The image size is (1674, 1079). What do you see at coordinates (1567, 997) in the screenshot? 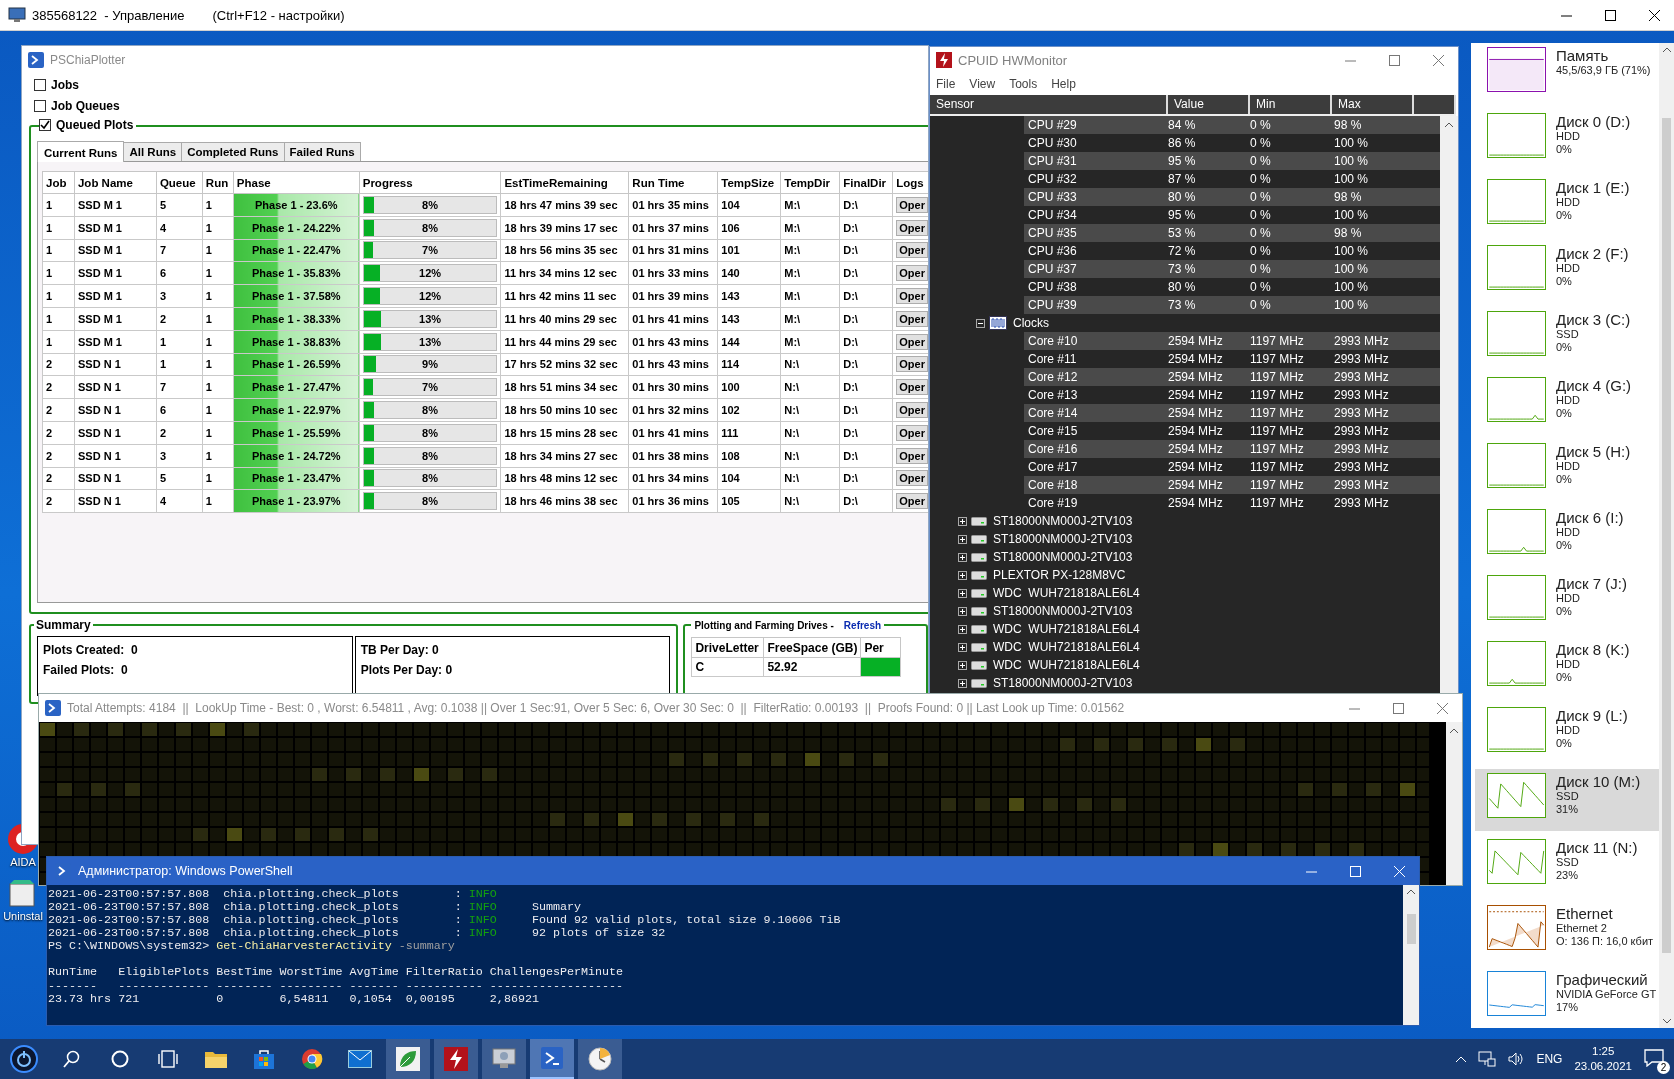
I see `performance-item: Графический NVIDIA GeForce GT 17%` at bounding box center [1567, 997].